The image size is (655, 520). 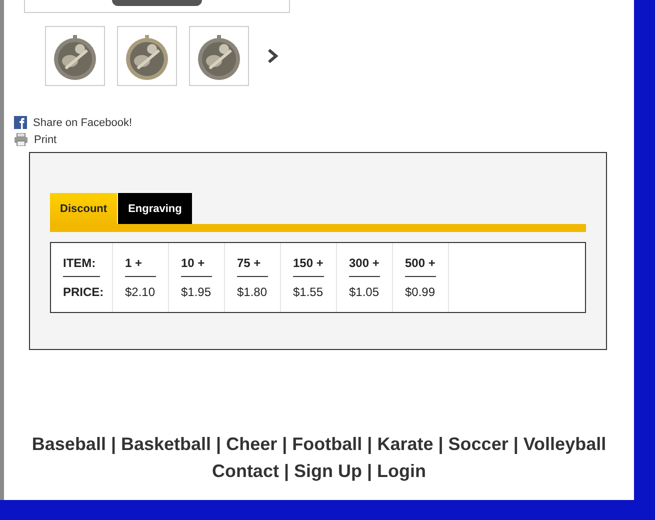 What do you see at coordinates (364, 291) in the screenshot?
I see `price-cell-text: $1.05` at bounding box center [364, 291].